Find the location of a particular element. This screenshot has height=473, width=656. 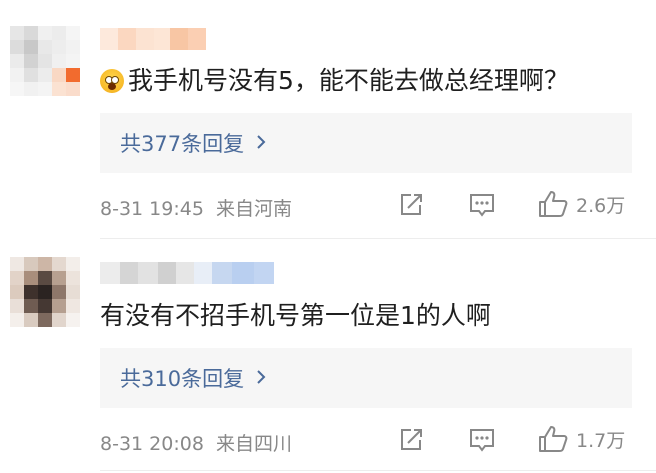

comment-meta: 8-31 20:08 来自四川 is located at coordinates (196, 442).